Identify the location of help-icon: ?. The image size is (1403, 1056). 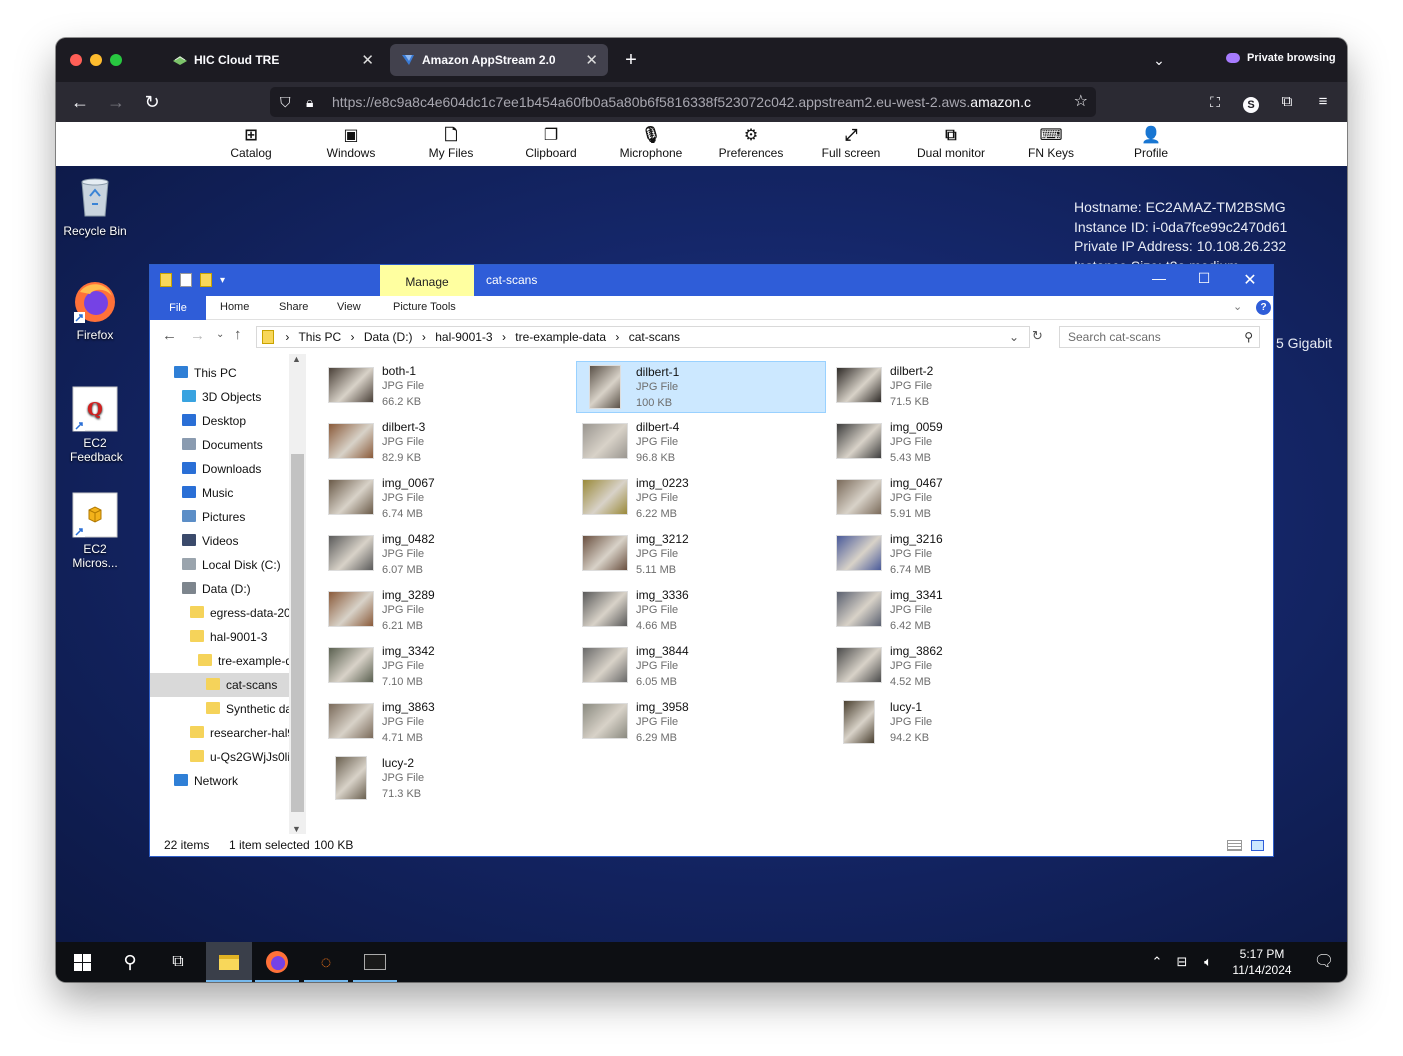
(1263, 307).